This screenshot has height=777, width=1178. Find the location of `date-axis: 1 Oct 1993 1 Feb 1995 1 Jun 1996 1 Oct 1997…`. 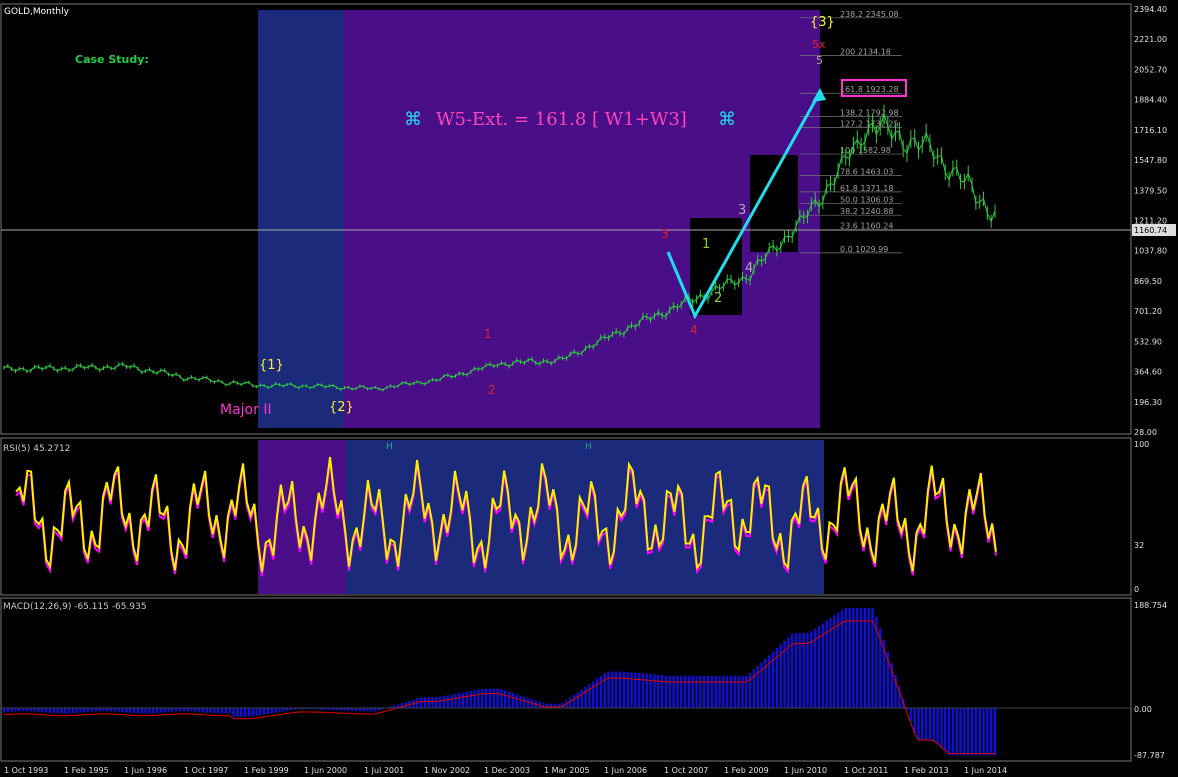

date-axis: 1 Oct 1993 1 Feb 1995 1 Jun 1996 1 Oct 1997… is located at coordinates (505, 770).